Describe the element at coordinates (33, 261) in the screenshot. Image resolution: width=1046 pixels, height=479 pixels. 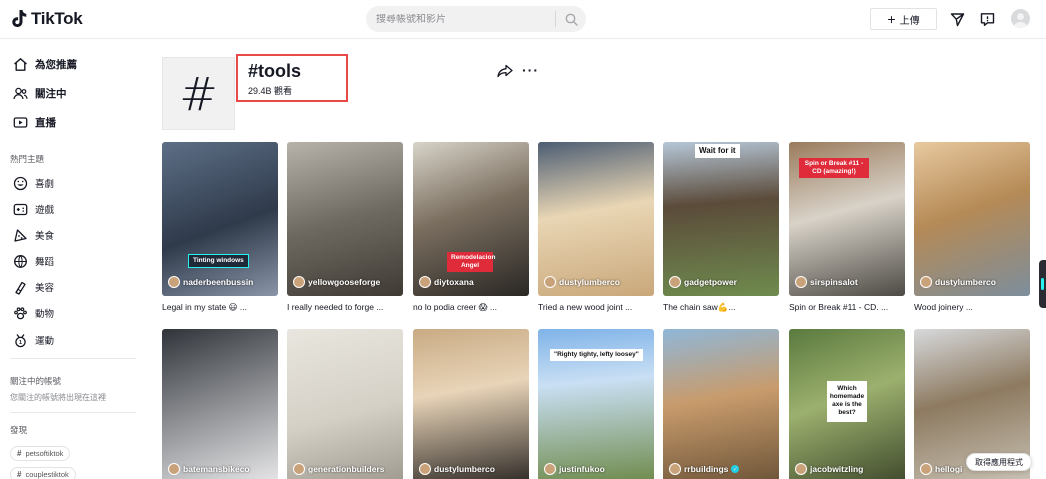
I see `topic-dance: 舞蹈` at that location.